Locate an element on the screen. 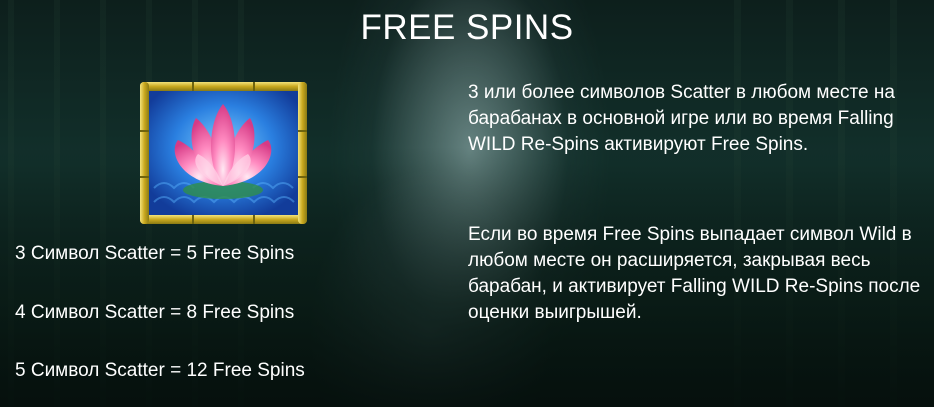 This screenshot has height=407, width=934. paytable-line-4-scatter: 4 Символ Scatter = 8 Free Spins is located at coordinates (155, 312).